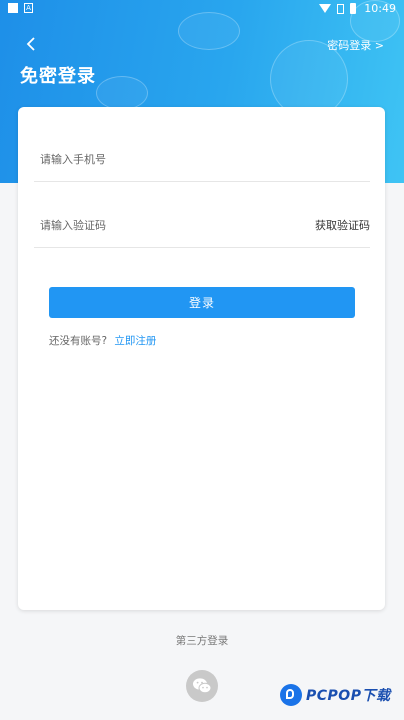 The height and width of the screenshot is (720, 404). Describe the element at coordinates (348, 696) in the screenshot. I see `watermark-text: PCPOP下载` at that location.